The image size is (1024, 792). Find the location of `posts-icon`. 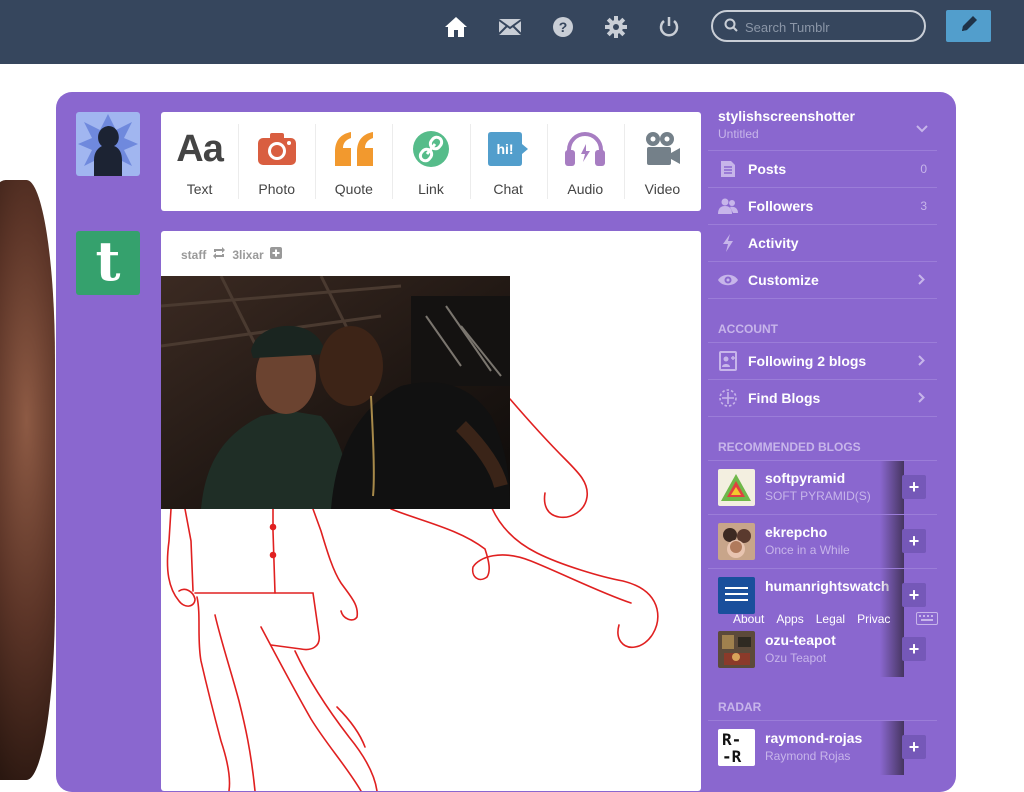

posts-icon is located at coordinates (728, 169).